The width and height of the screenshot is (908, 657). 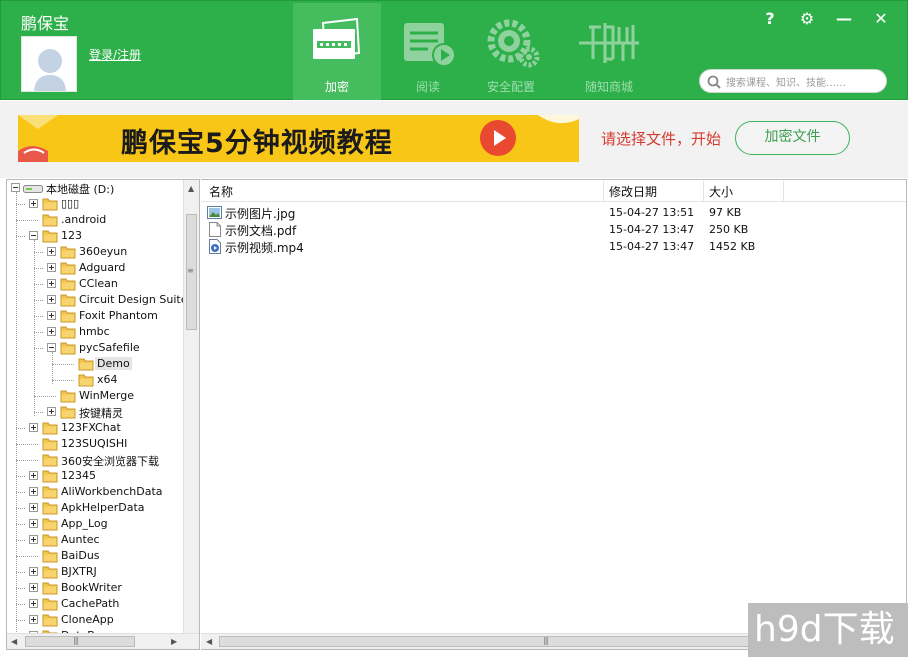 What do you see at coordinates (721, 191) in the screenshot?
I see `column-header-size: 大小` at bounding box center [721, 191].